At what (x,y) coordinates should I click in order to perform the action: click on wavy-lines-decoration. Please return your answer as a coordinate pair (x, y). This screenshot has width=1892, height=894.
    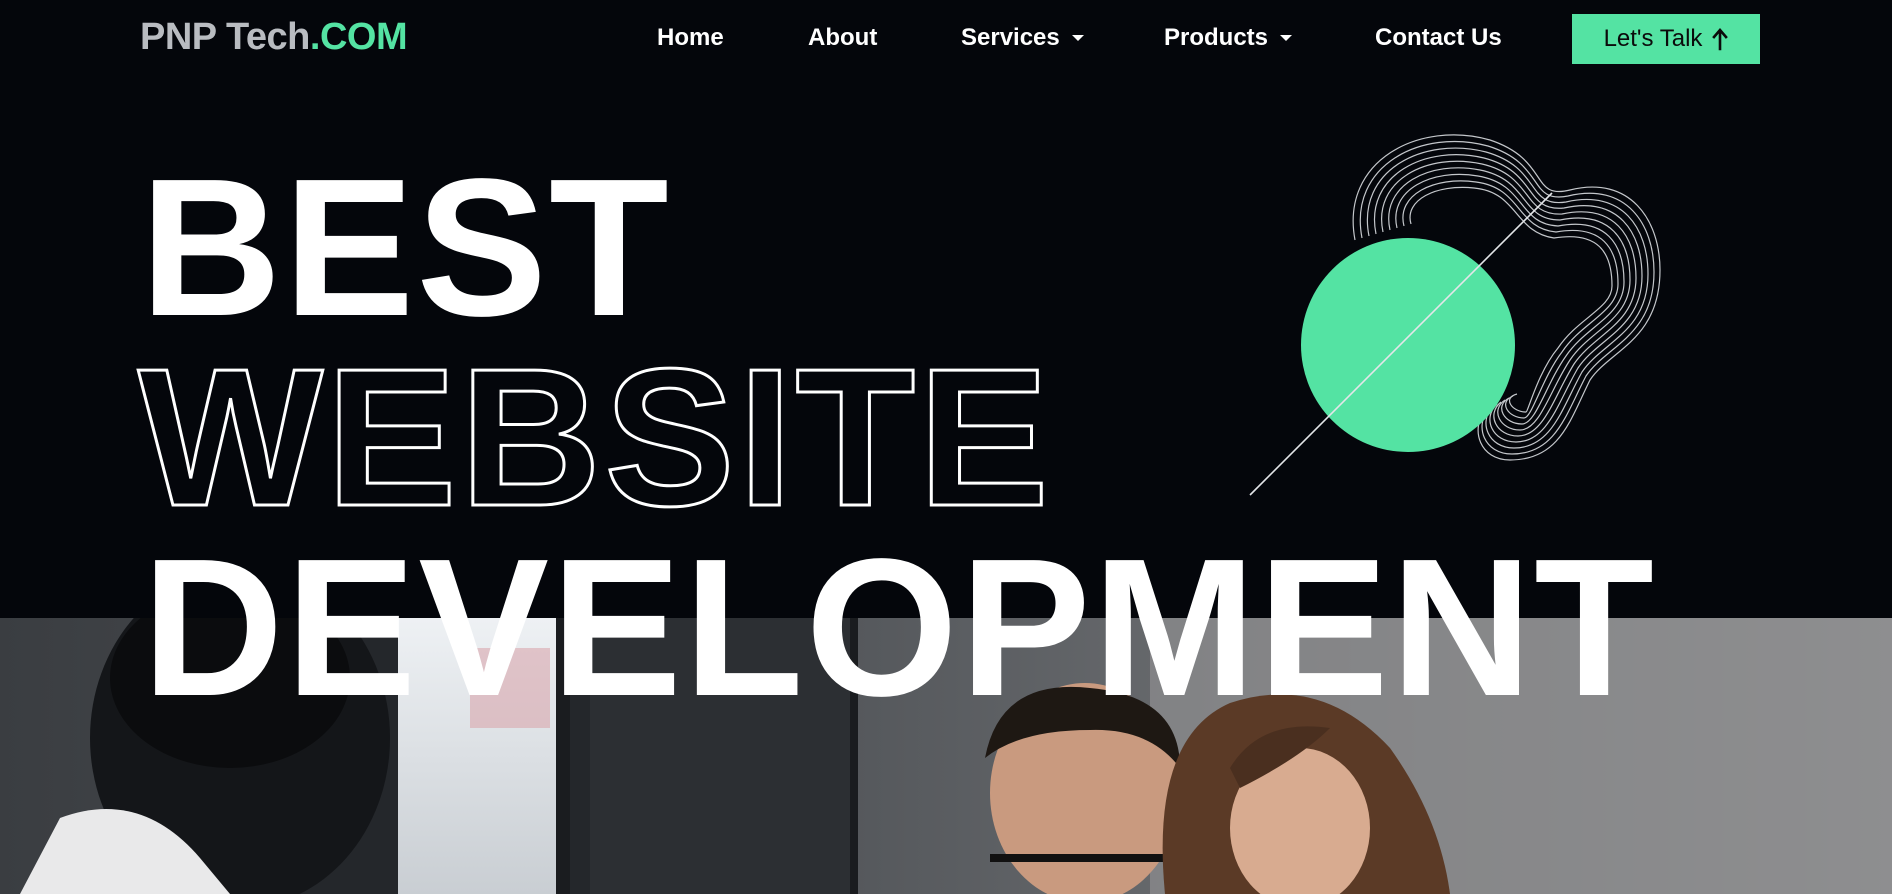
    Looking at the image, I should click on (1455, 315).